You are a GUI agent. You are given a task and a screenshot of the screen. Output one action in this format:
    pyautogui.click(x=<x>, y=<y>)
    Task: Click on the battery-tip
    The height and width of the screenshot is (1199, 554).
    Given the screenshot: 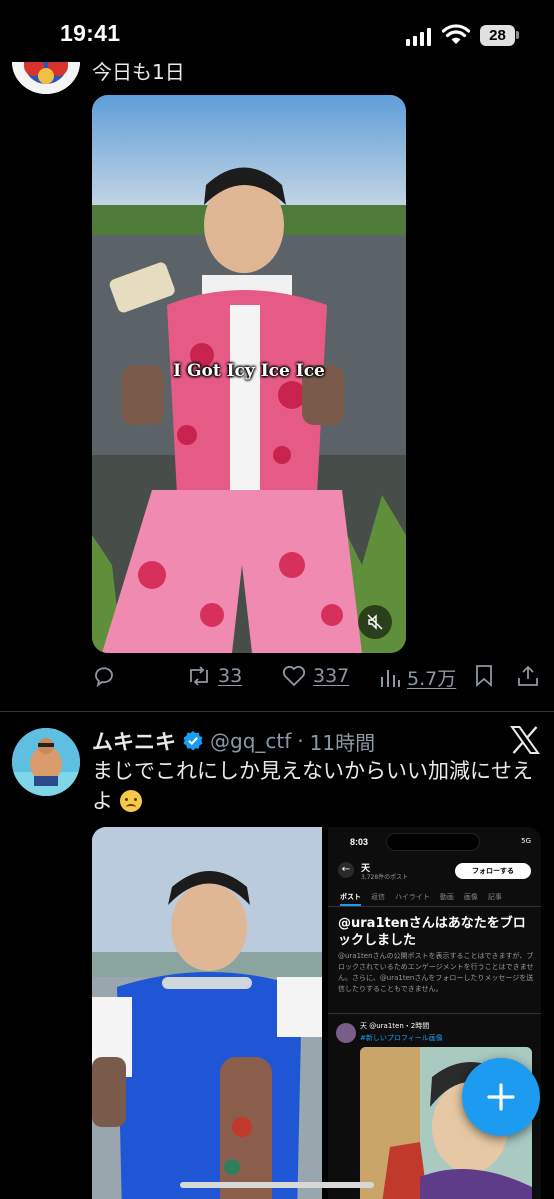 What is the action you would take?
    pyautogui.click(x=517, y=35)
    